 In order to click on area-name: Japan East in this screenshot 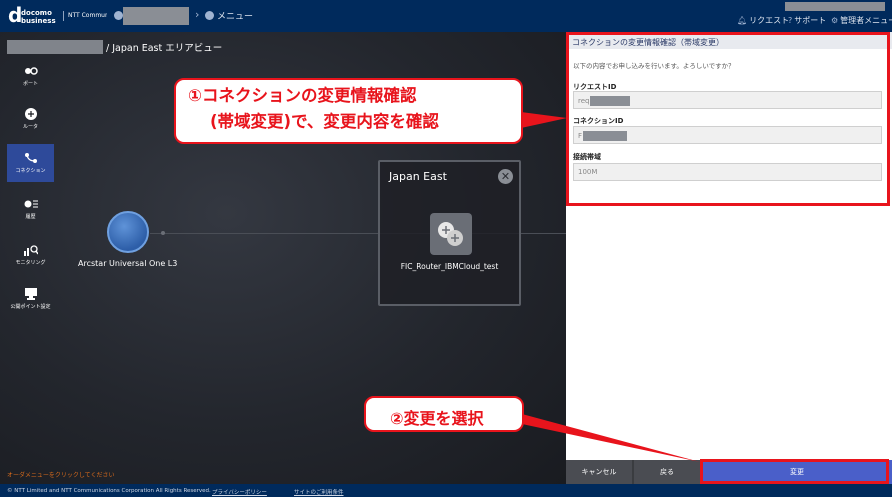, I will do `click(418, 176)`.